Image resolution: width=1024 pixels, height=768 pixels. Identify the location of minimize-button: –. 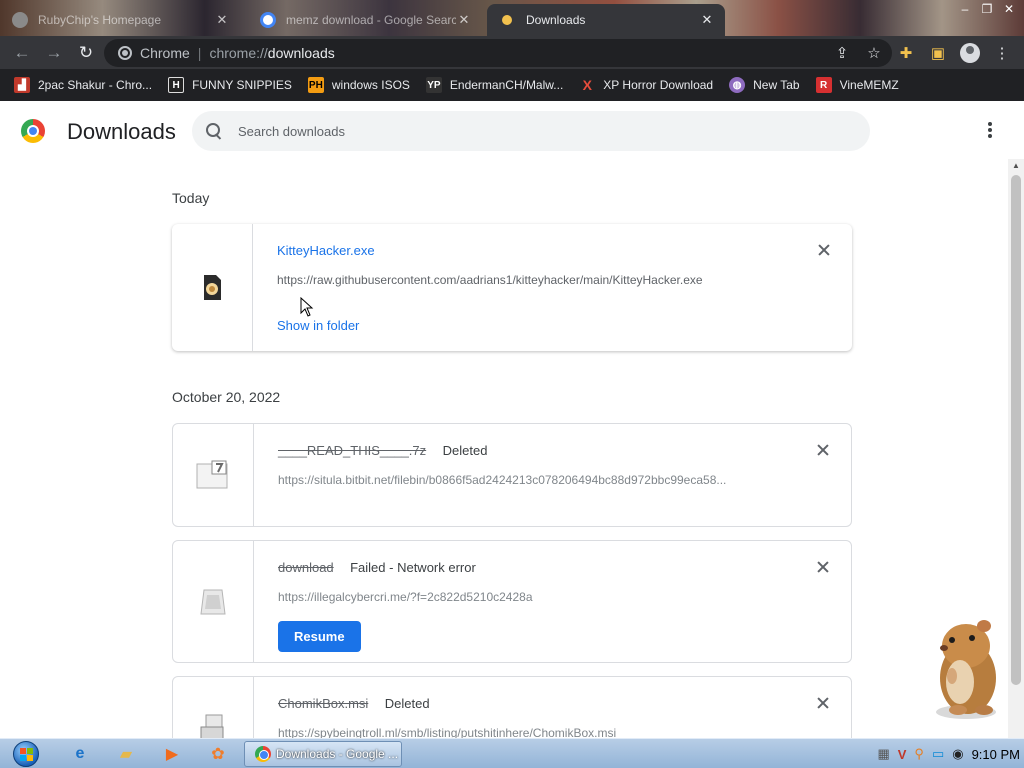
(965, 9).